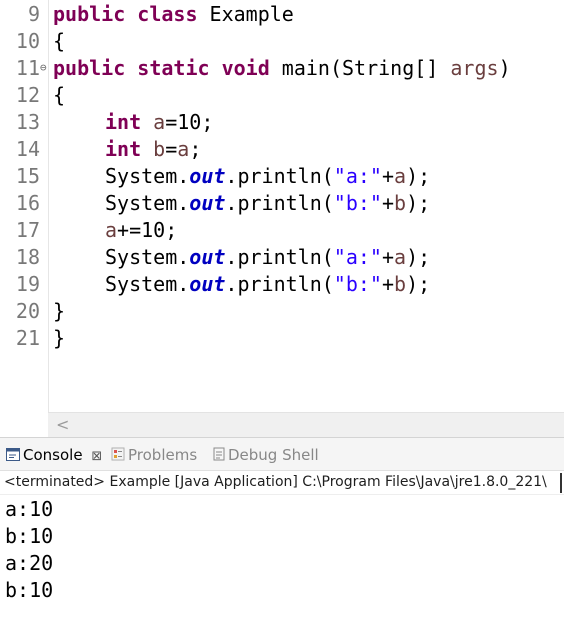 The height and width of the screenshot is (624, 564). I want to click on code-line: 18 System.out.println("a:"+a);, so click(282, 257).